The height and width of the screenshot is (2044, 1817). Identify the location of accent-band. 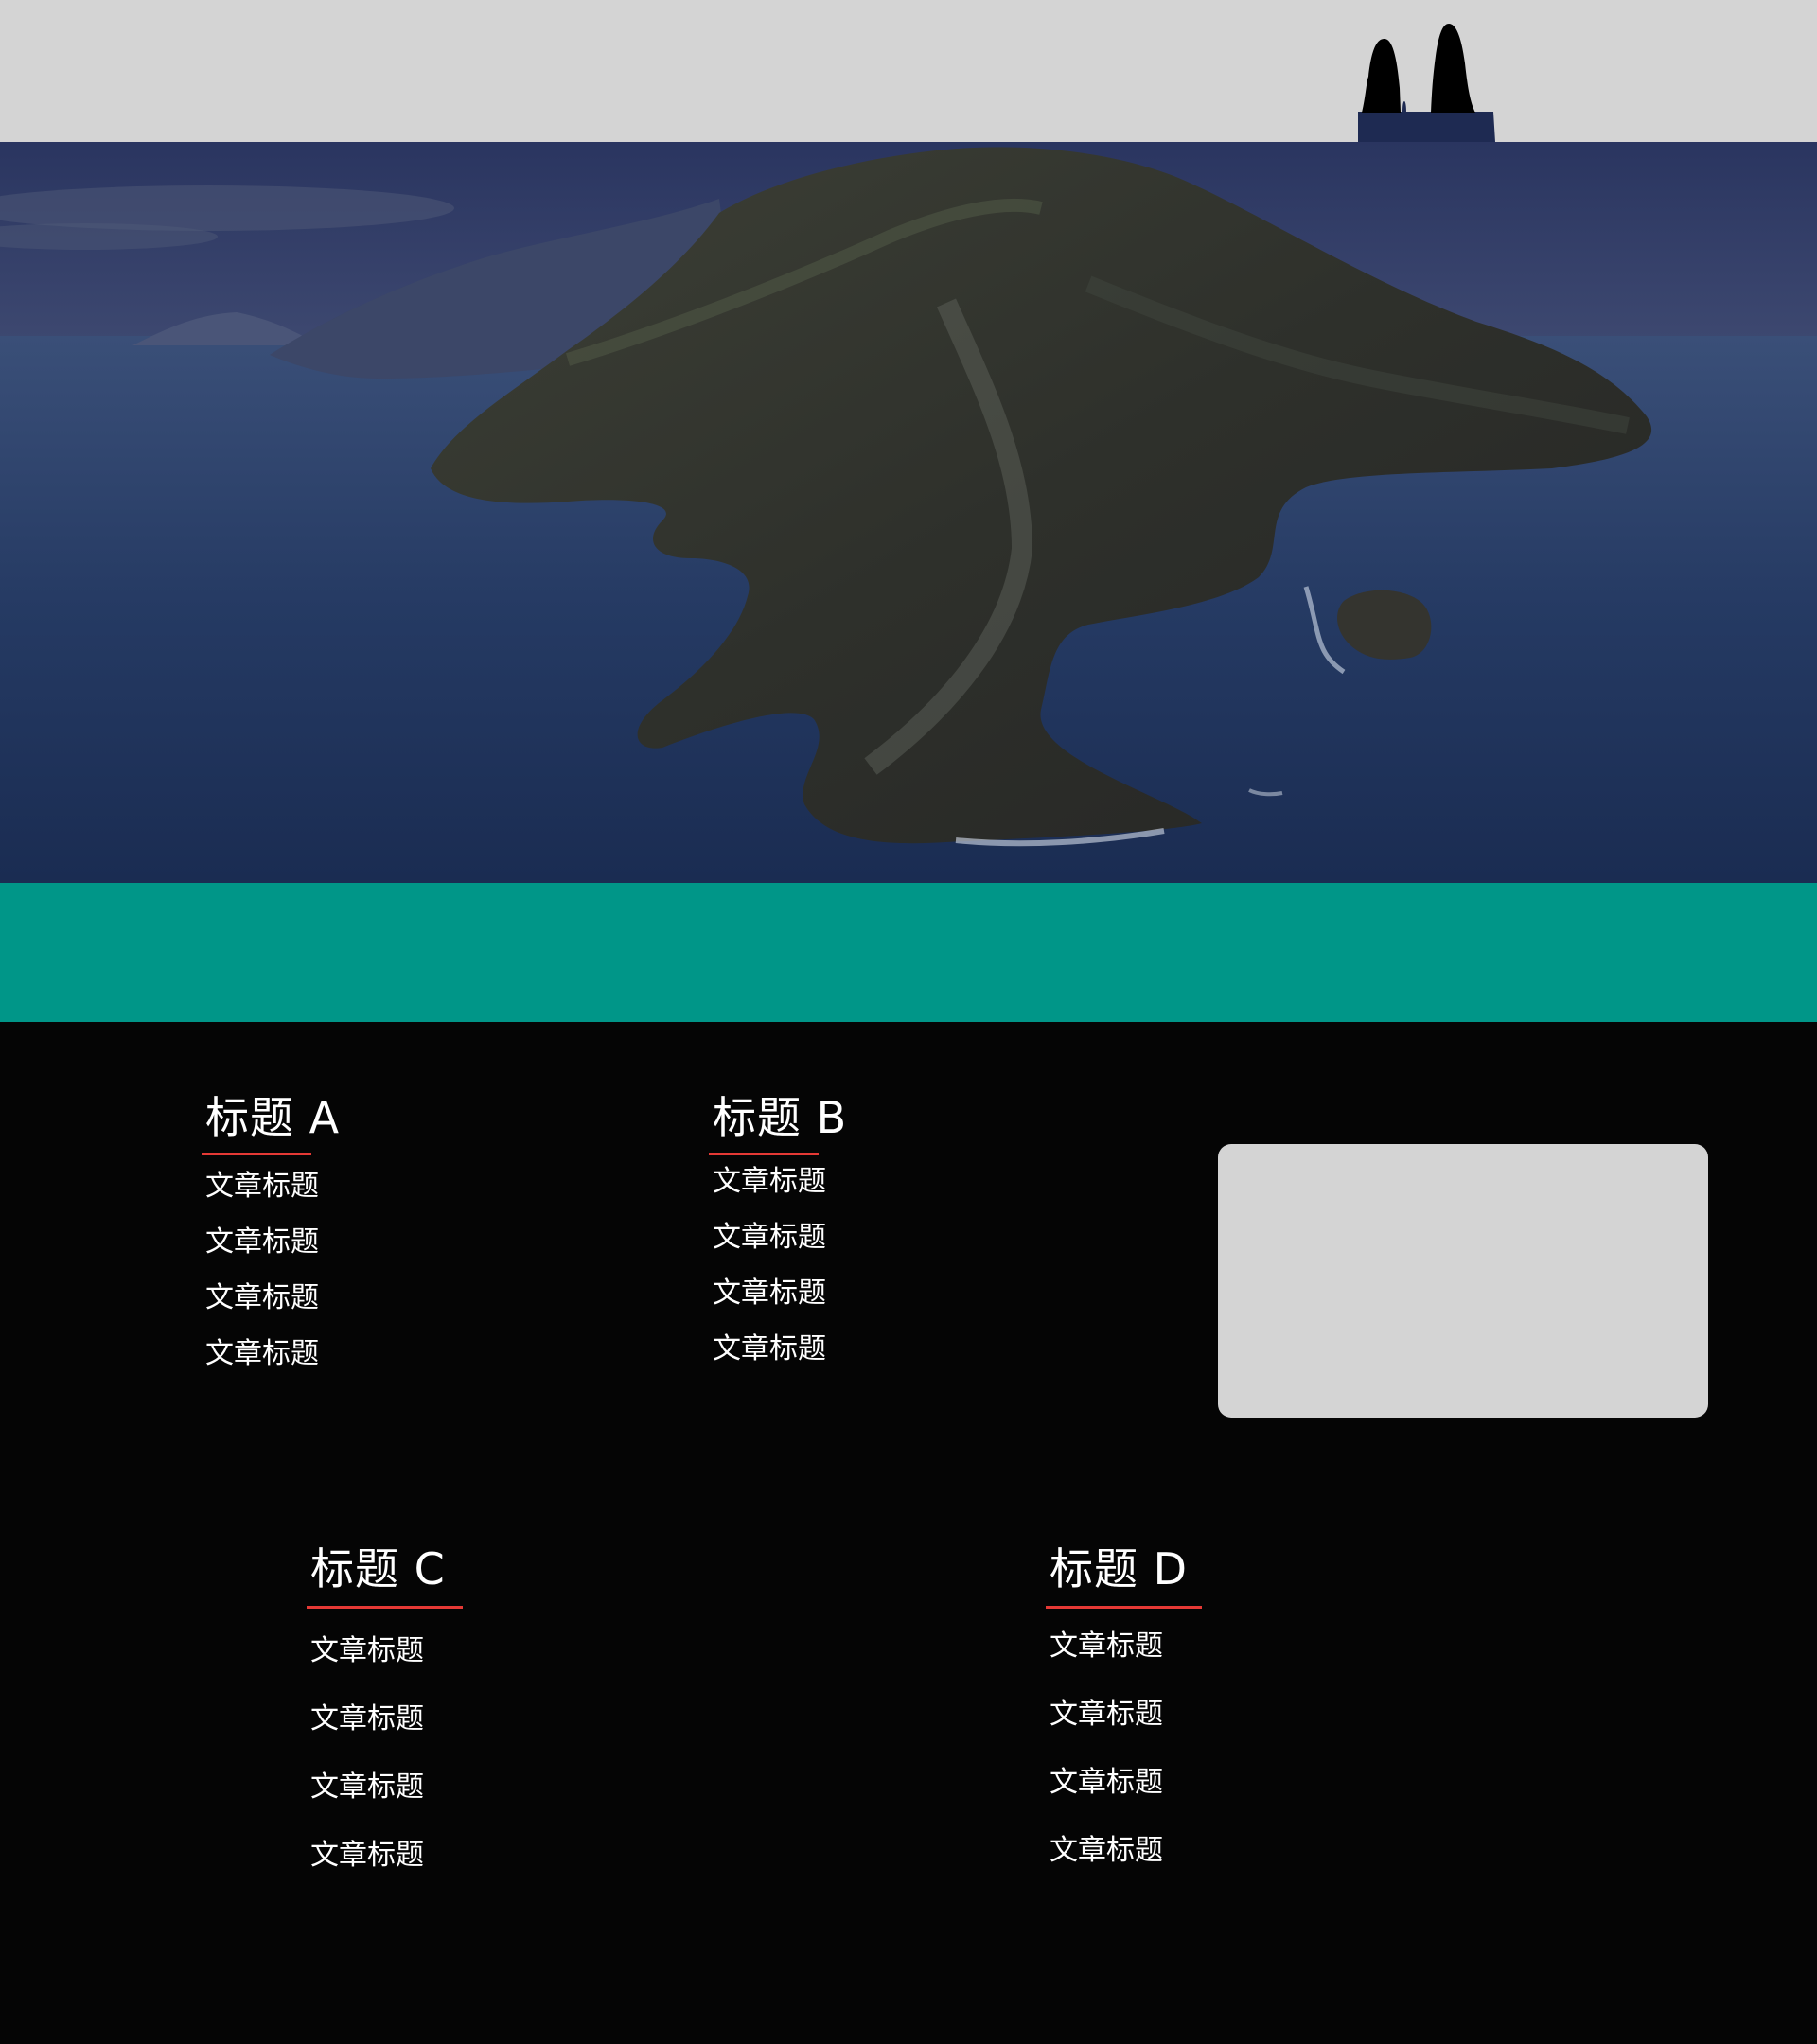
(908, 952).